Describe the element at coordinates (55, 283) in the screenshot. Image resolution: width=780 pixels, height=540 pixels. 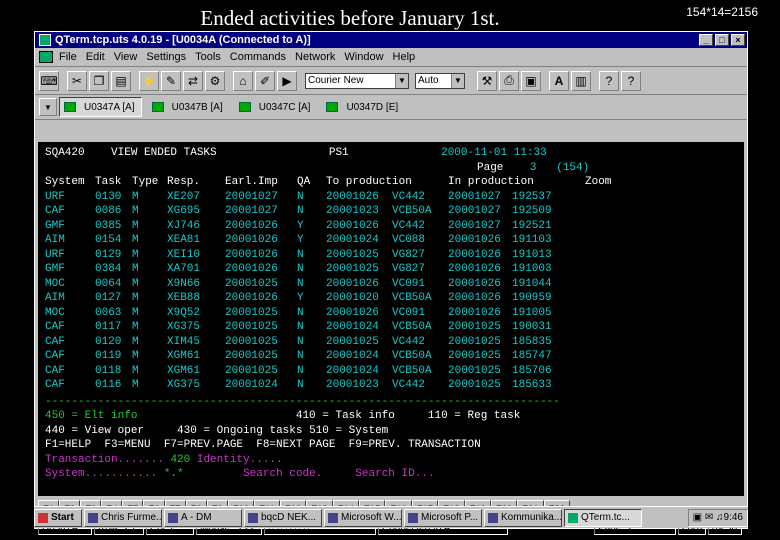
I see `table-cell: MOC` at that location.